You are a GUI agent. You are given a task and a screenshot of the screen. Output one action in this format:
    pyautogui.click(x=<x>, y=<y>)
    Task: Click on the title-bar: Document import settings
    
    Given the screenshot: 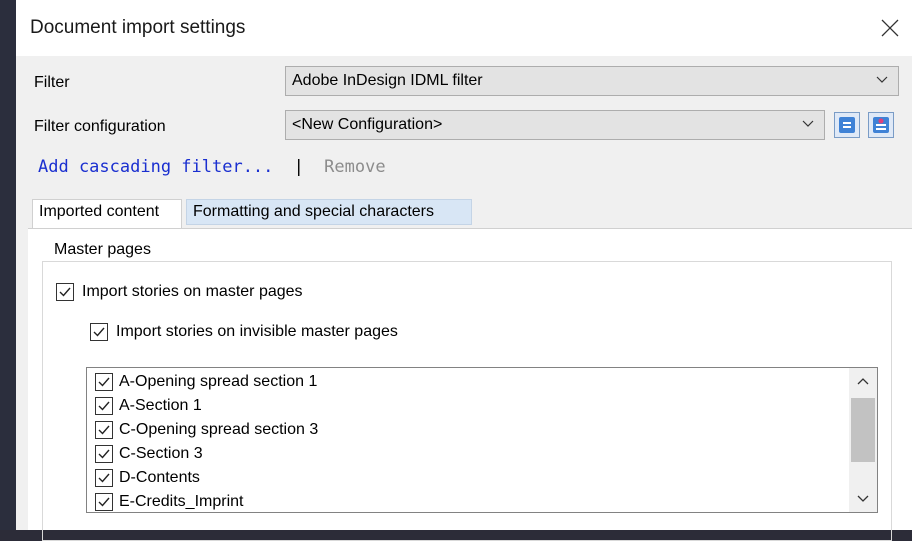 What is the action you would take?
    pyautogui.click(x=464, y=28)
    